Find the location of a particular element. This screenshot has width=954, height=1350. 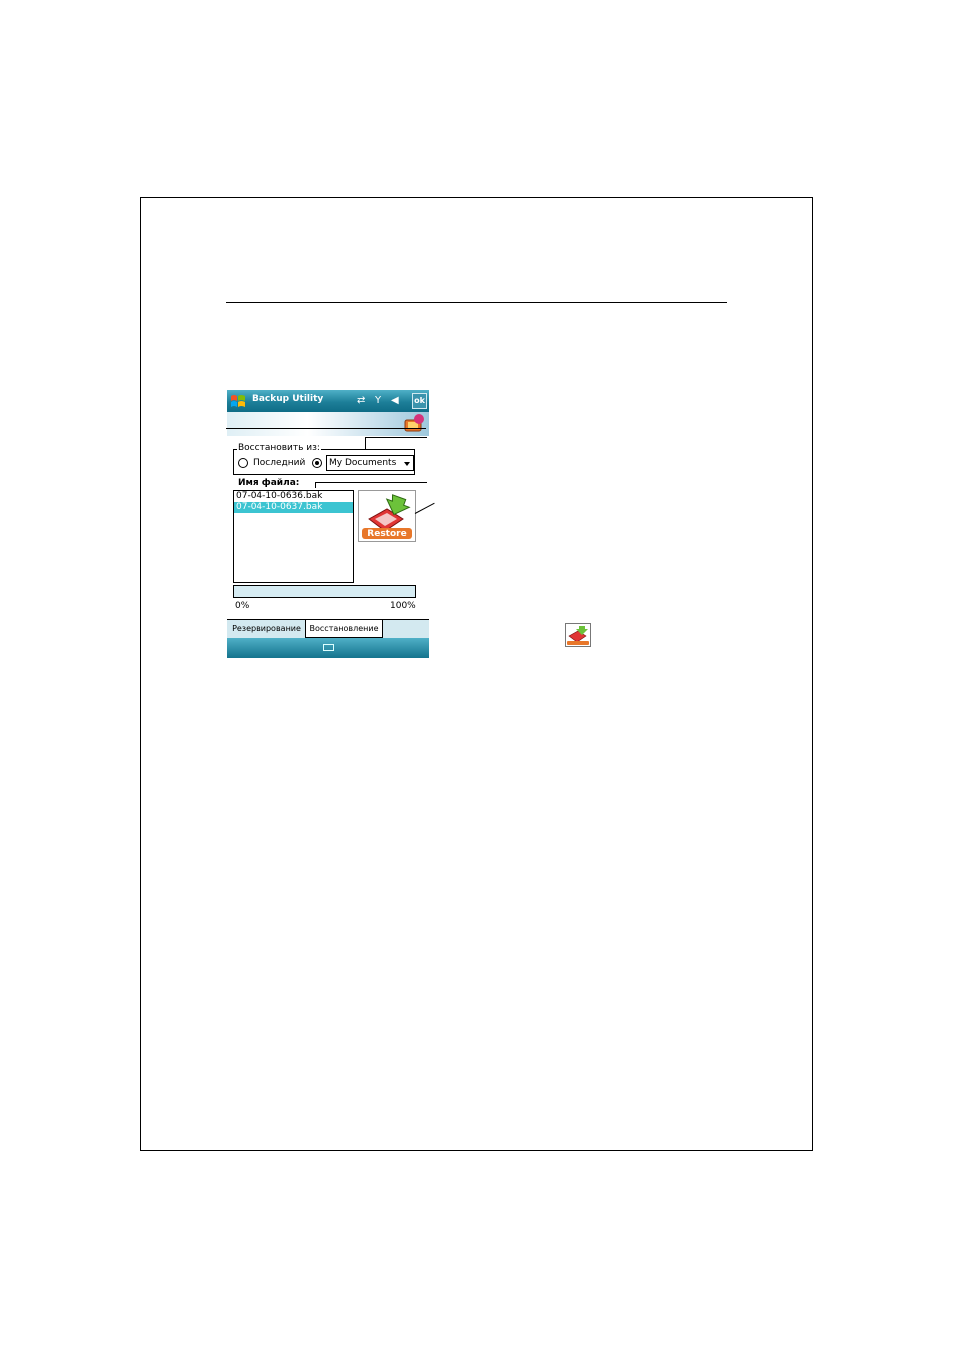

backup-app-icon is located at coordinates (414, 423).